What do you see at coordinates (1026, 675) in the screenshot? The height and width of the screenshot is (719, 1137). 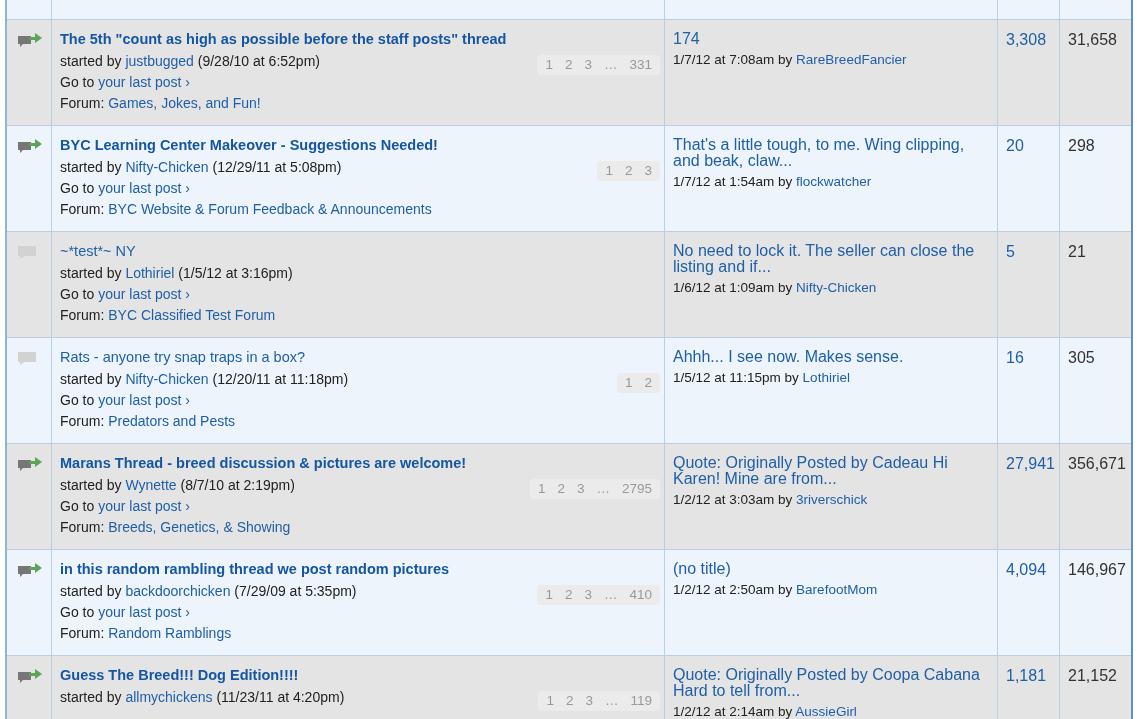 I see `reply-count-link: 1,181` at bounding box center [1026, 675].